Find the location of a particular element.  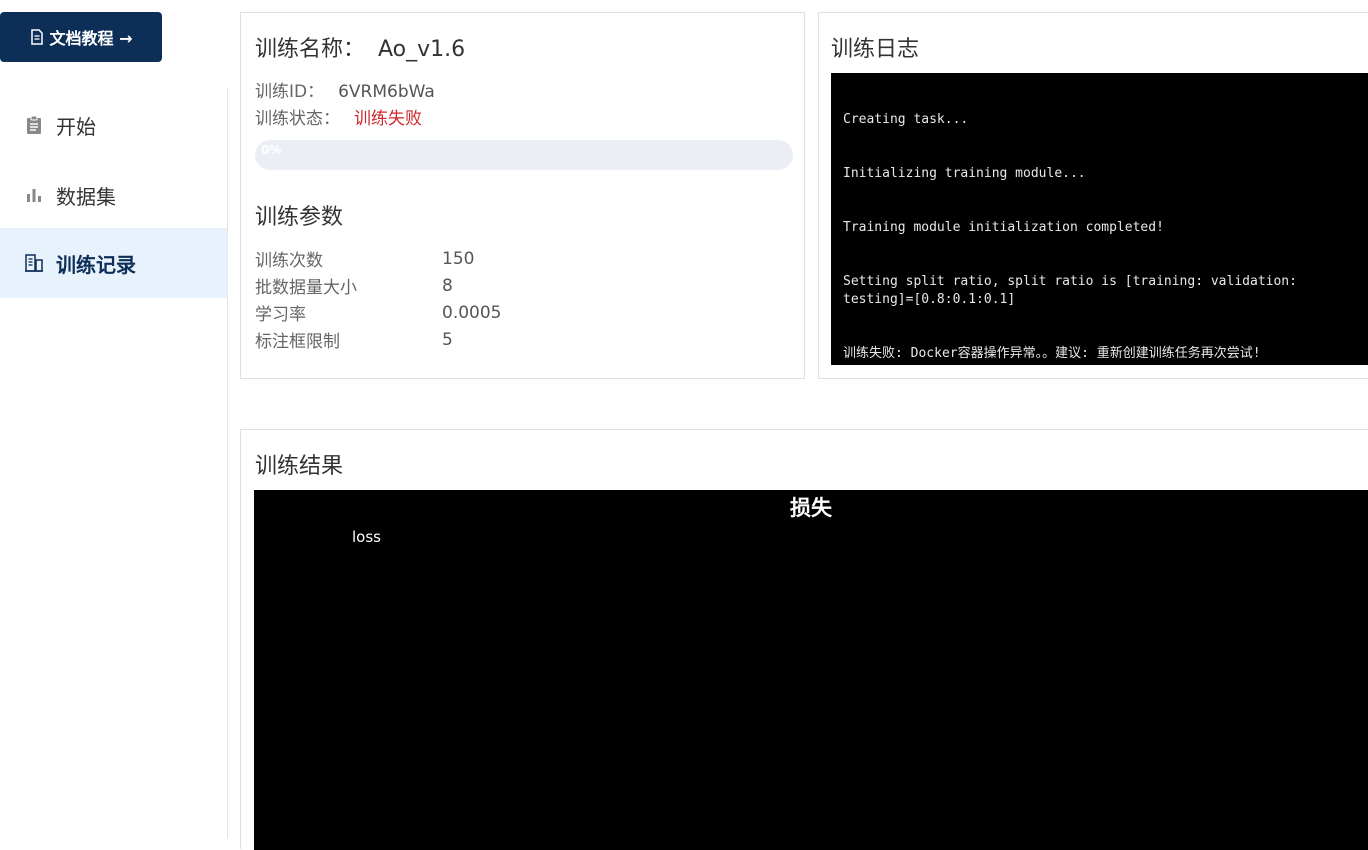

params-list: 训练次数 150 批数据量大小 8 学习率 0.0005 标注框限制 5 is located at coordinates (378, 299).